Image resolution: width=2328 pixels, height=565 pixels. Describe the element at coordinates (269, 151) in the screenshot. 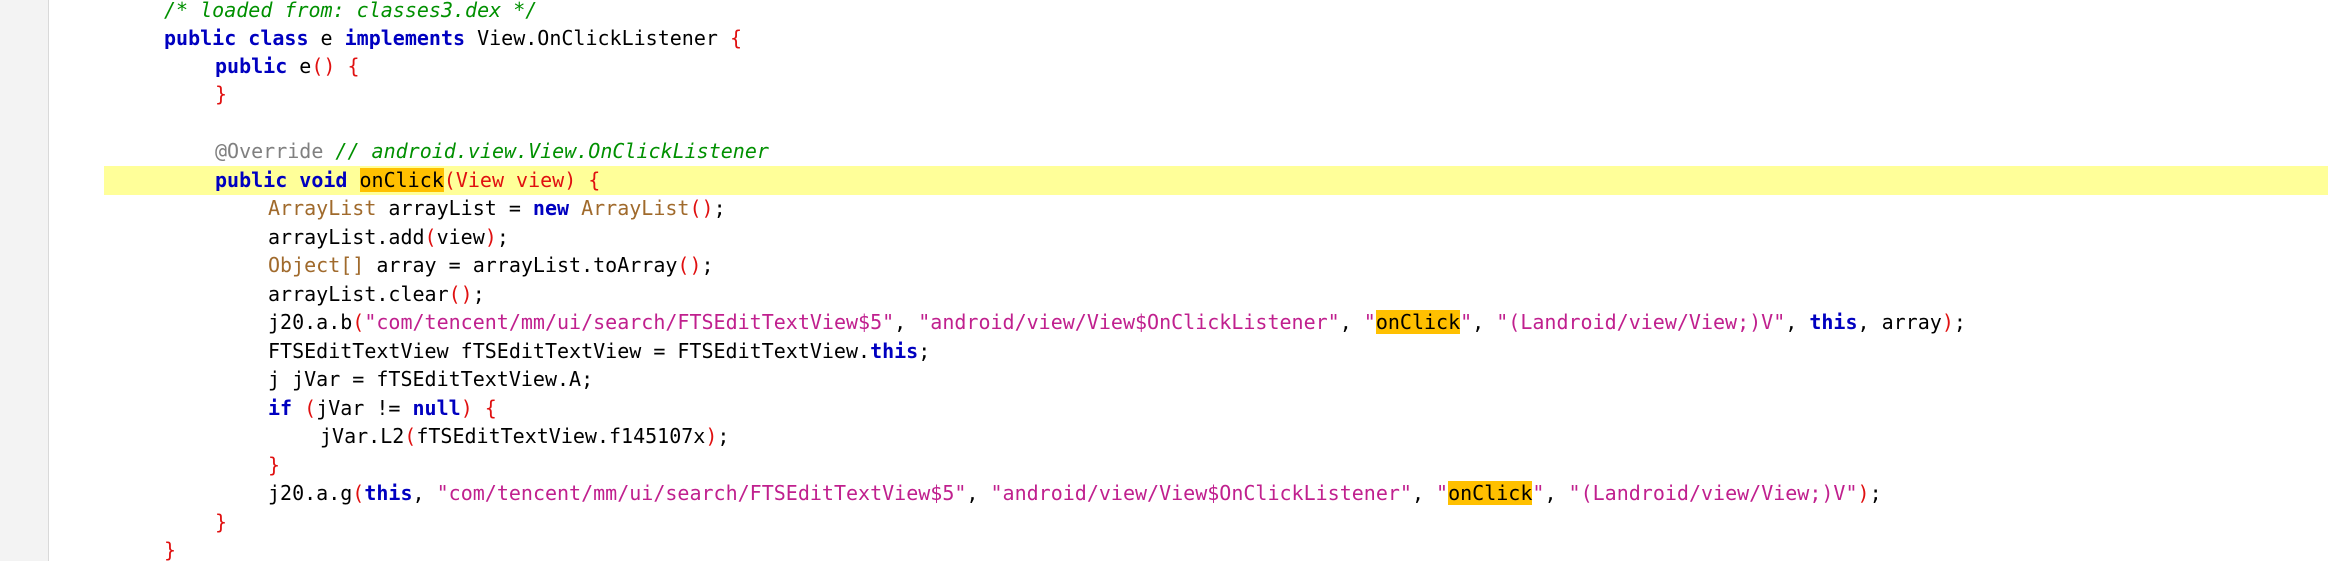

I see `code-token: @Override` at that location.